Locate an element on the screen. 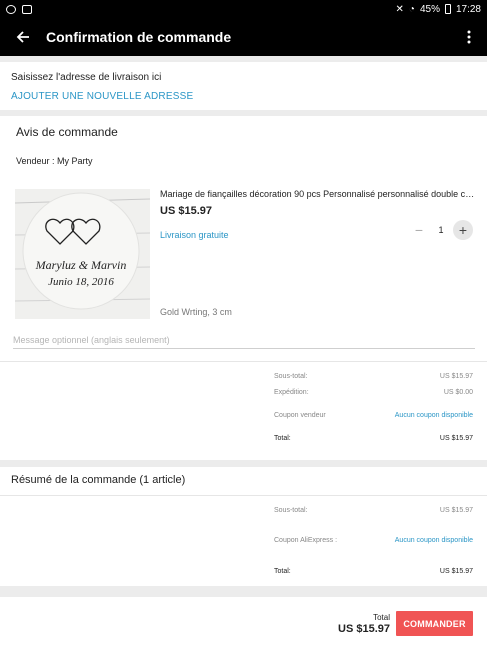 The image size is (487, 650). shipping-cost-value: US $0.00 is located at coordinates (458, 392).